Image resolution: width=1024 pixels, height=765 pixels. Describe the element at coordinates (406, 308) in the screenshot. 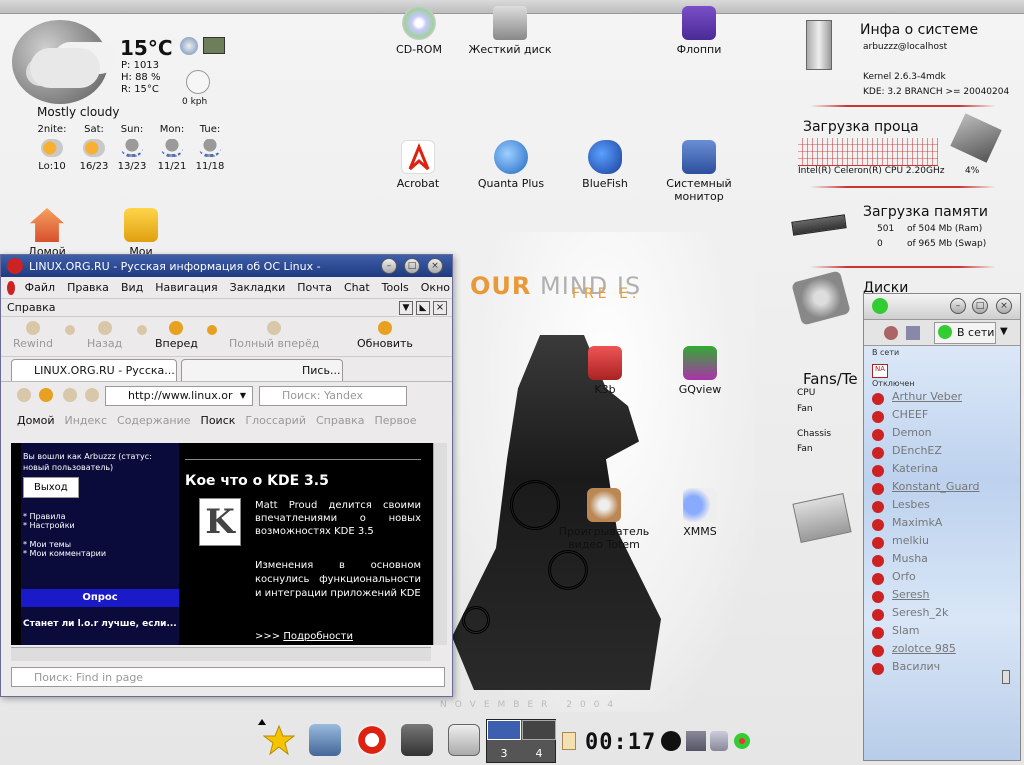

I see `dropdown-arrow-icon: ▼` at that location.